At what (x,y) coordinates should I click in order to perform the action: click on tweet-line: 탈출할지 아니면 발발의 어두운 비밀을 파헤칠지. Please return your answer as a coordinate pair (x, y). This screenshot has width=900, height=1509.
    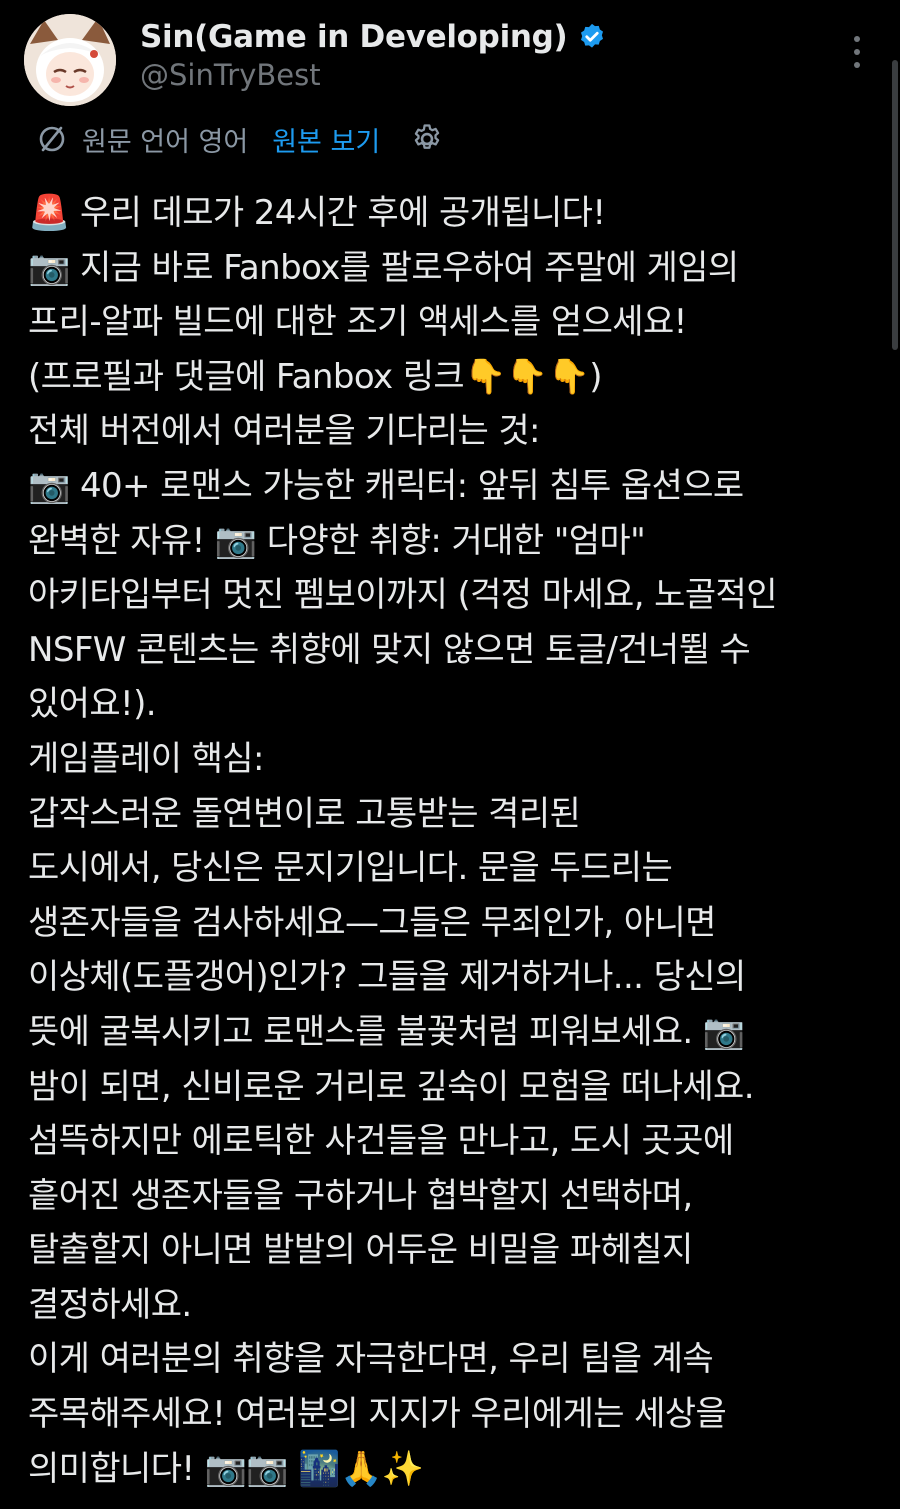
    Looking at the image, I should click on (360, 1250).